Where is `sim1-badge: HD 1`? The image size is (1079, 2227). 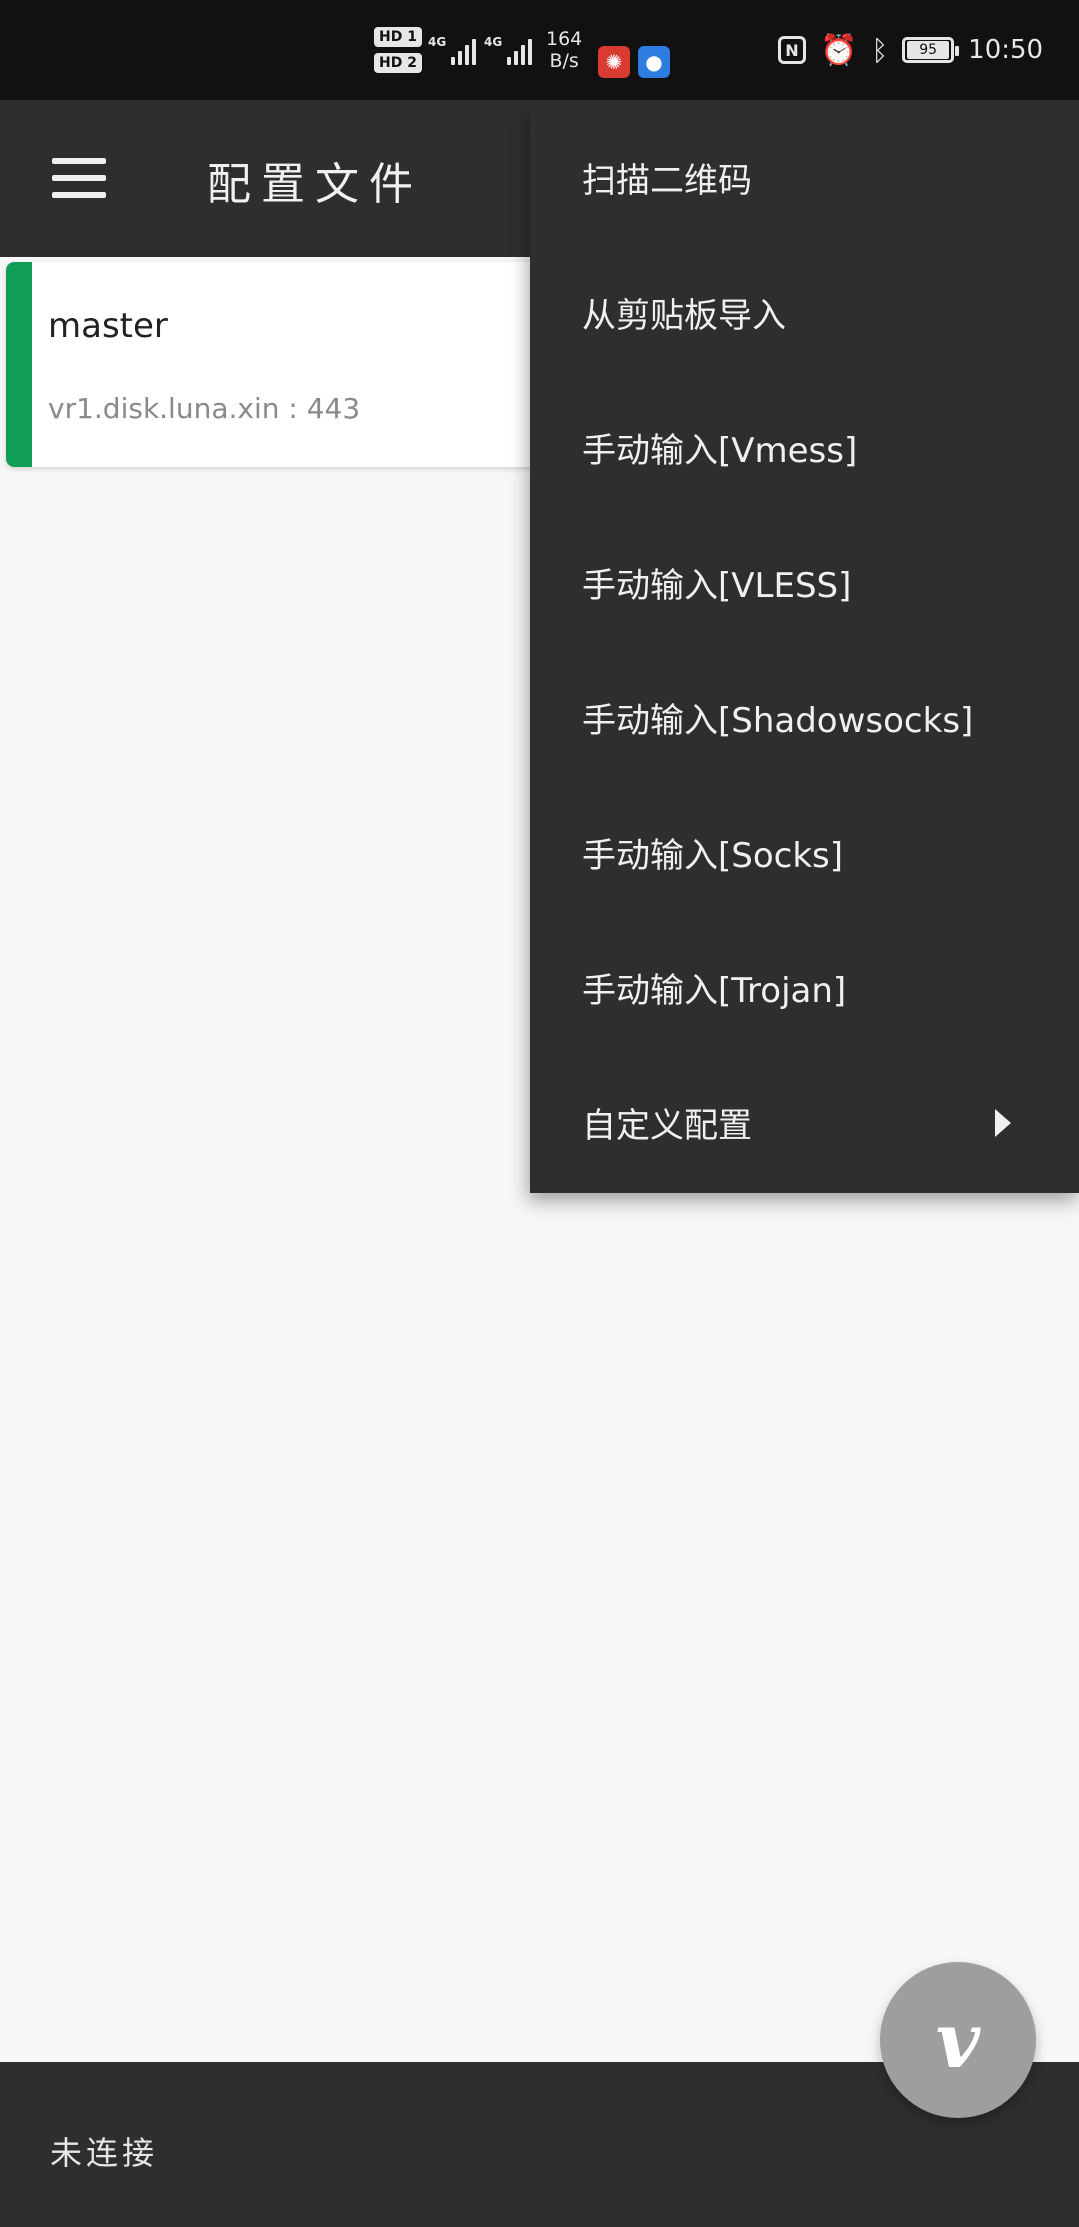
sim1-badge: HD 1 is located at coordinates (398, 37).